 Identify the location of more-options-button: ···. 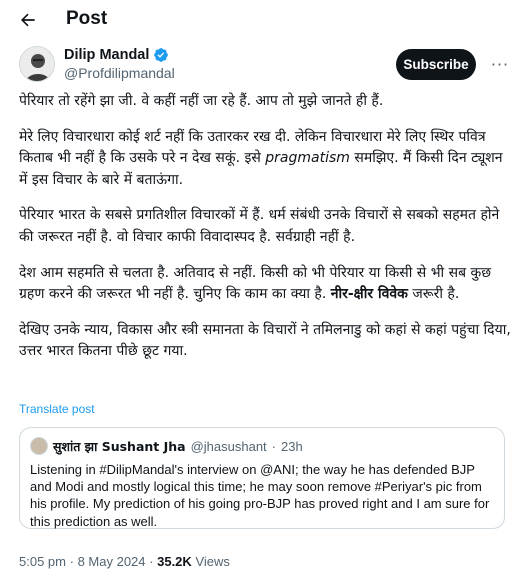
(500, 65).